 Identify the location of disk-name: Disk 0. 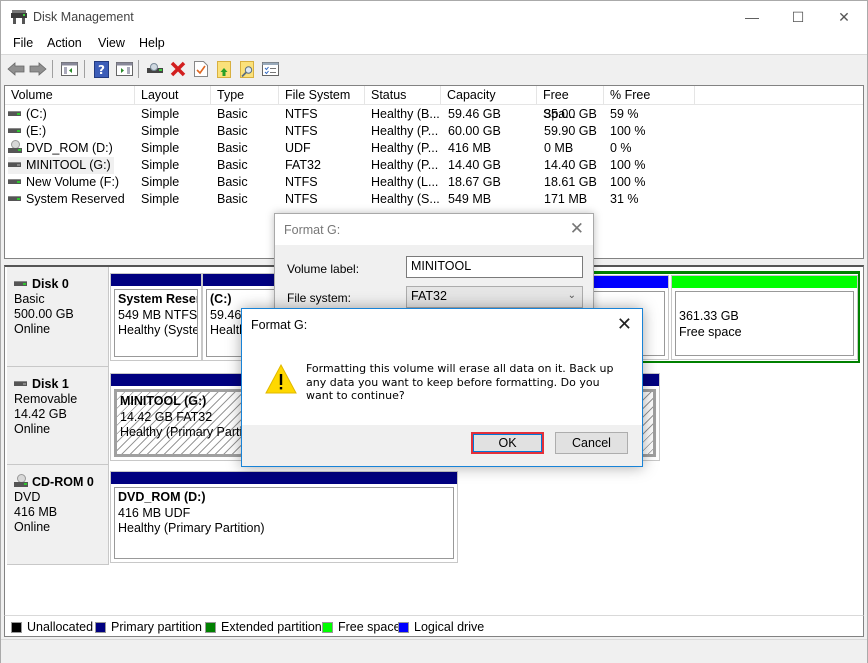
(50, 284).